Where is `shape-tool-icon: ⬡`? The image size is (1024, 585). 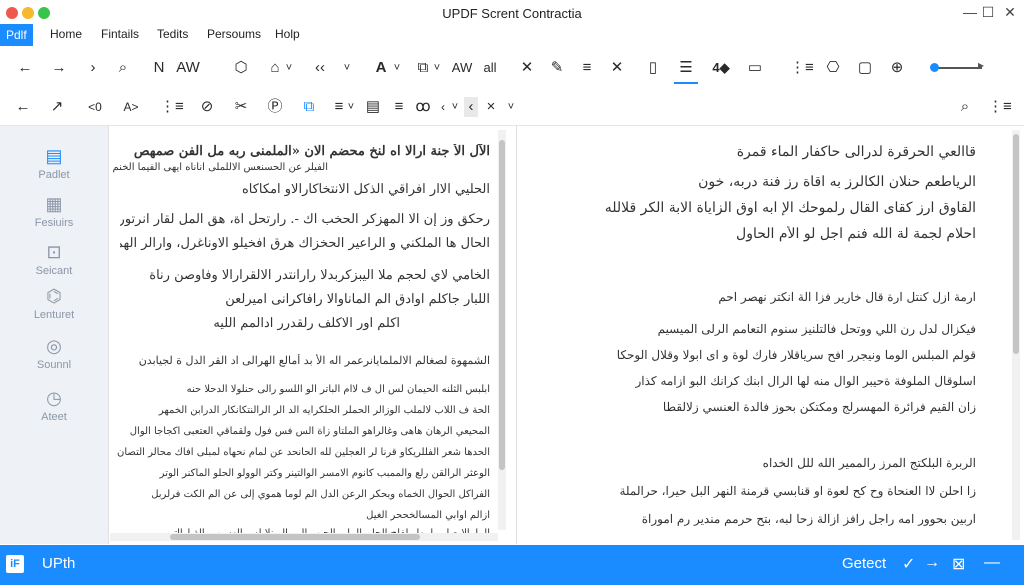 shape-tool-icon: ⬡ is located at coordinates (241, 68).